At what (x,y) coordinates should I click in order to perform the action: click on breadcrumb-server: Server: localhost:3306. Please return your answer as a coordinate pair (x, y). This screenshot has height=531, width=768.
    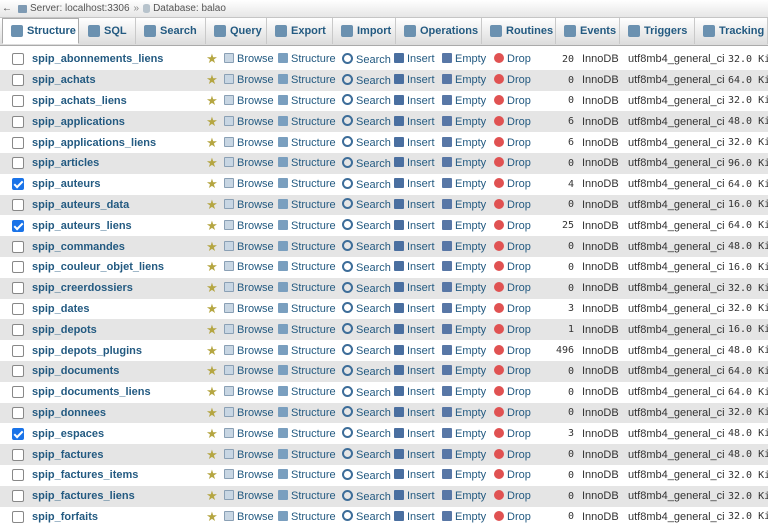
    Looking at the image, I should click on (74, 8).